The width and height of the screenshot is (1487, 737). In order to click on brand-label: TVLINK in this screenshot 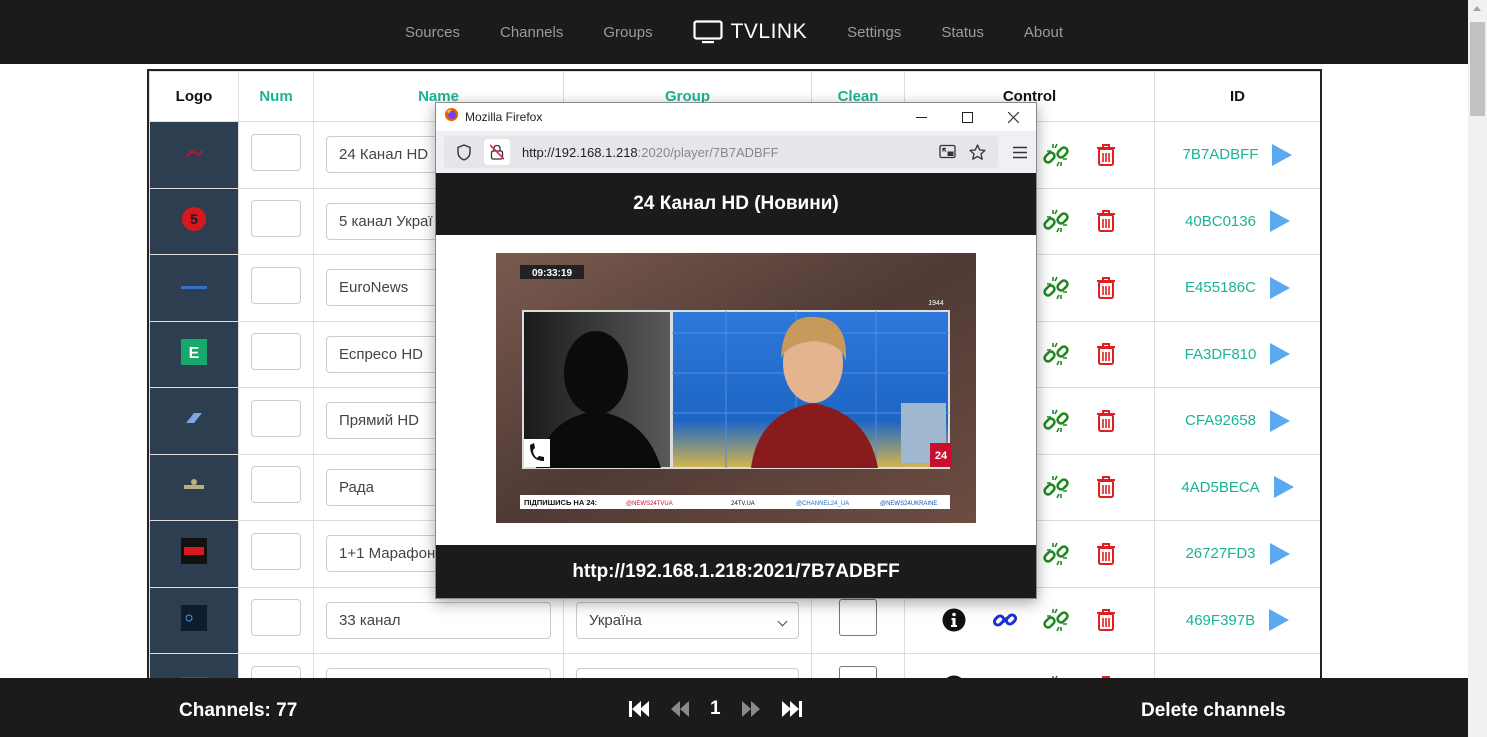, I will do `click(769, 31)`.